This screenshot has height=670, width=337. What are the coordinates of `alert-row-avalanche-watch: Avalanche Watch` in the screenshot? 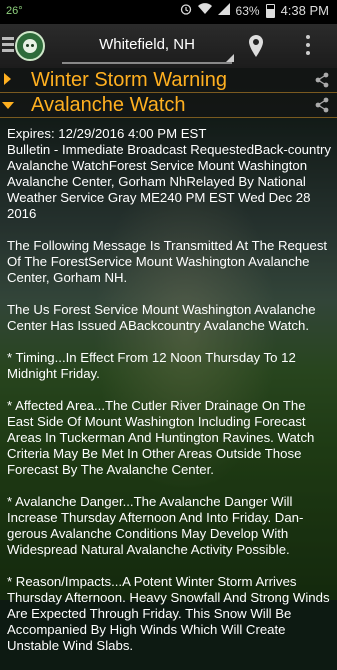 It's located at (168, 105).